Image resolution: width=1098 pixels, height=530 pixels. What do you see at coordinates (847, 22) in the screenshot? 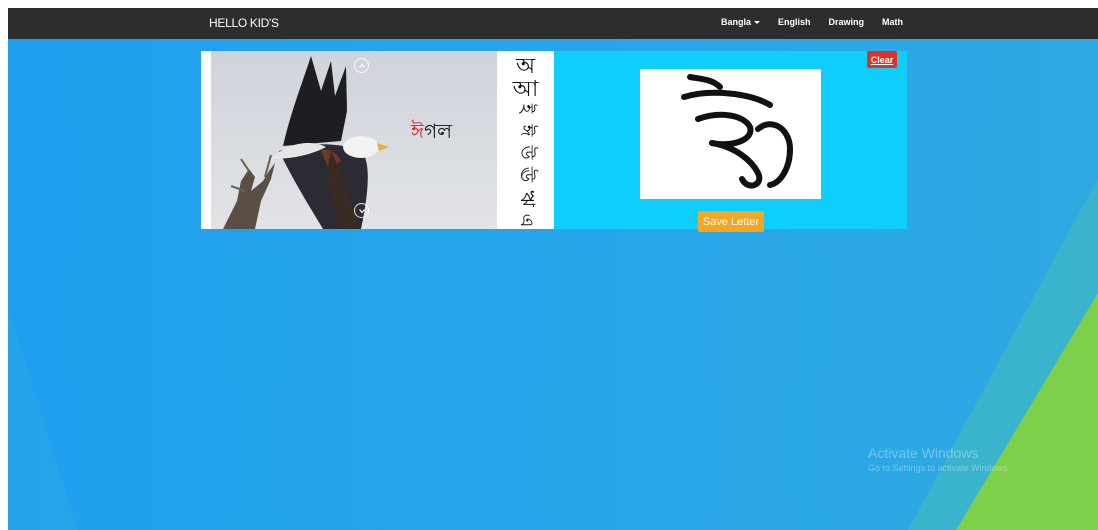
I see `nav-drawing: Drawing` at bounding box center [847, 22].